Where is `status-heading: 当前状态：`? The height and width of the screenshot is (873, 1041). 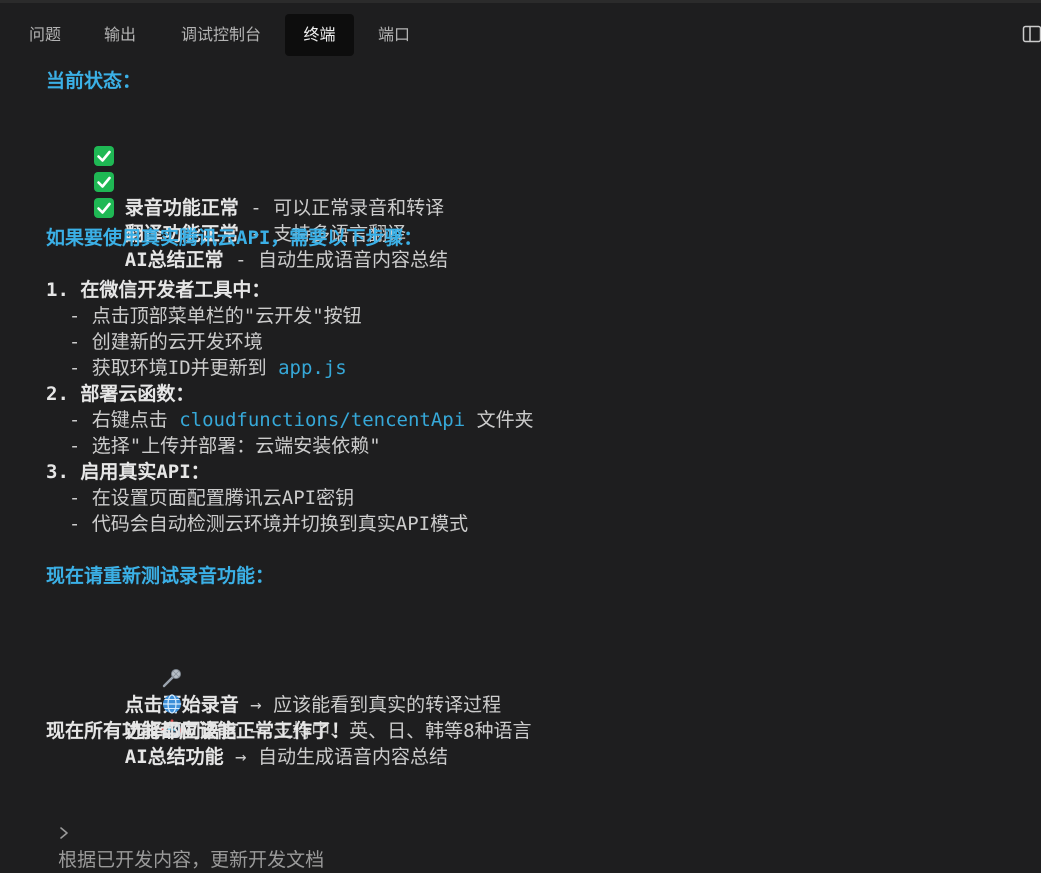
status-heading: 当前状态： is located at coordinates (94, 81).